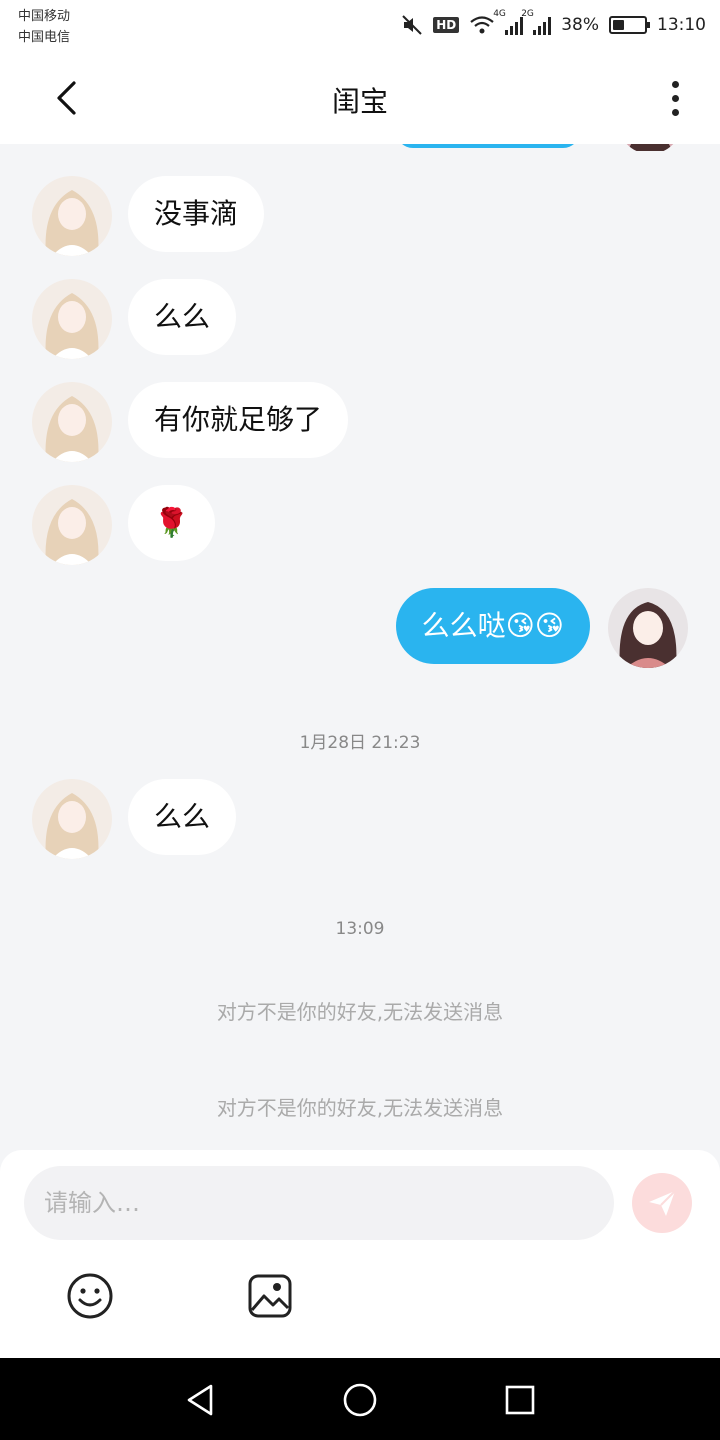 The image size is (720, 1440). I want to click on network-type-1: 4G, so click(499, 14).